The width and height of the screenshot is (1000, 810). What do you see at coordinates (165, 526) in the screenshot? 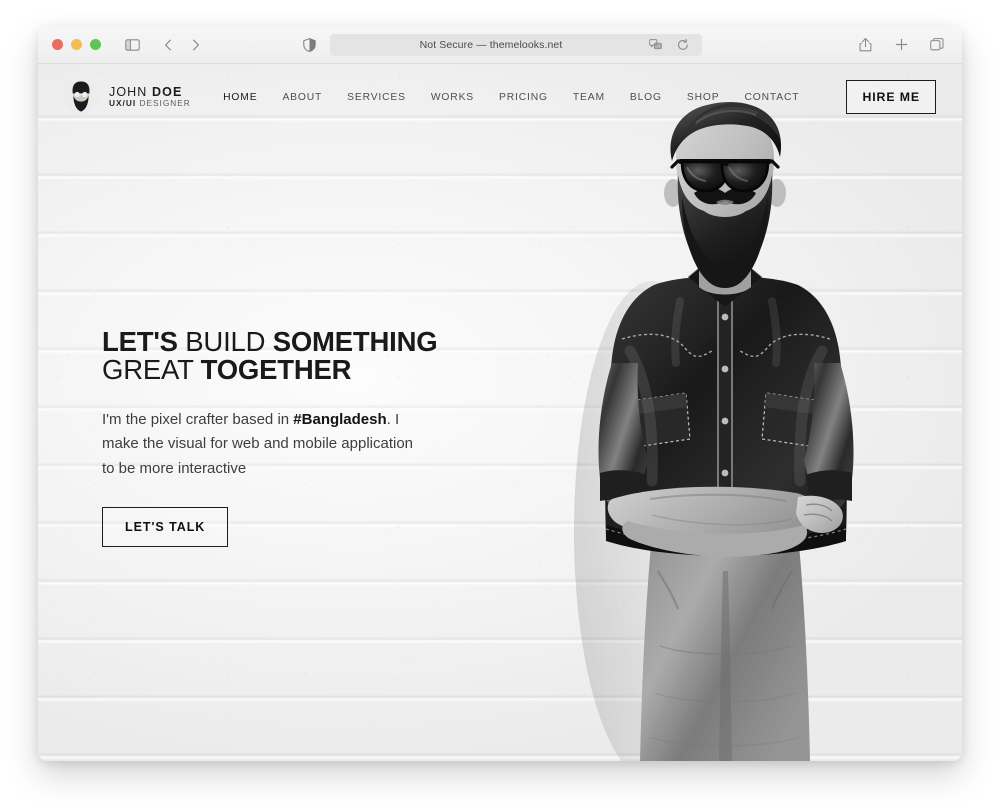
I see `lets-talk-button: LET'S TALK` at bounding box center [165, 526].